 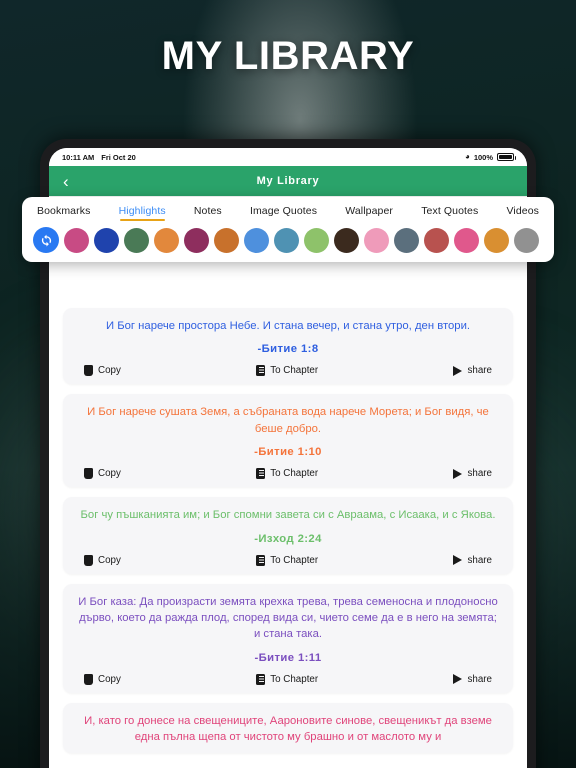 I want to click on navigation-bar: ‹ My Library, so click(x=288, y=181).